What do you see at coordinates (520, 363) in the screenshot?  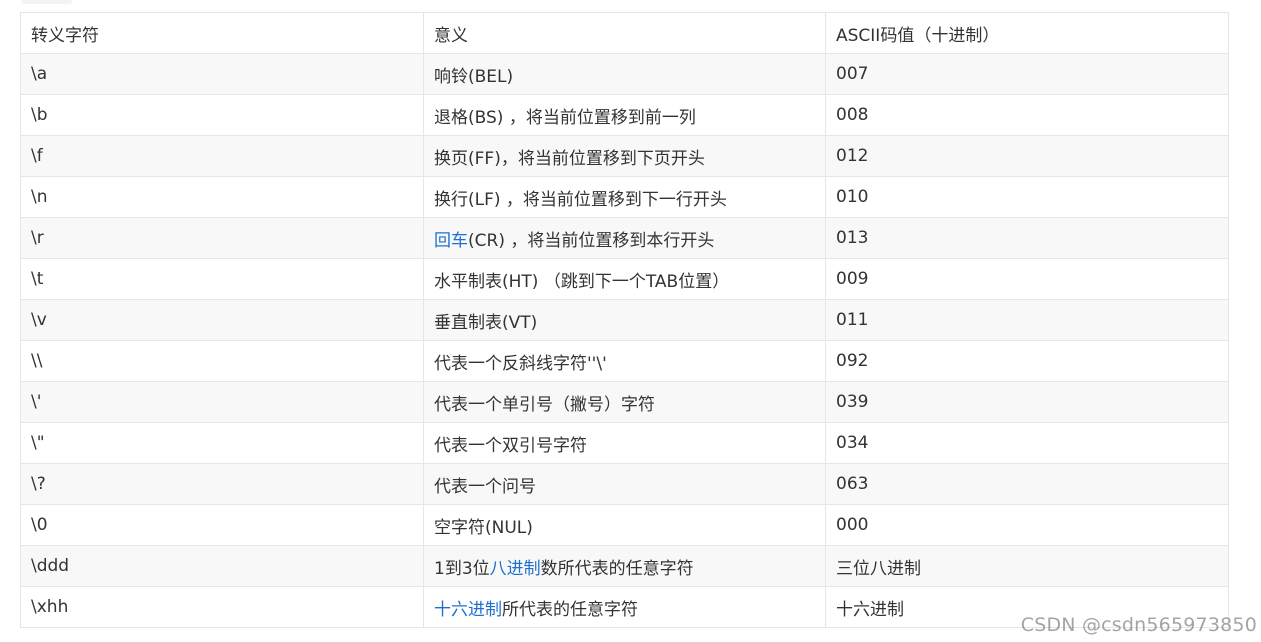 I see `meaning-text: 代表一个反斜线字符''\'` at bounding box center [520, 363].